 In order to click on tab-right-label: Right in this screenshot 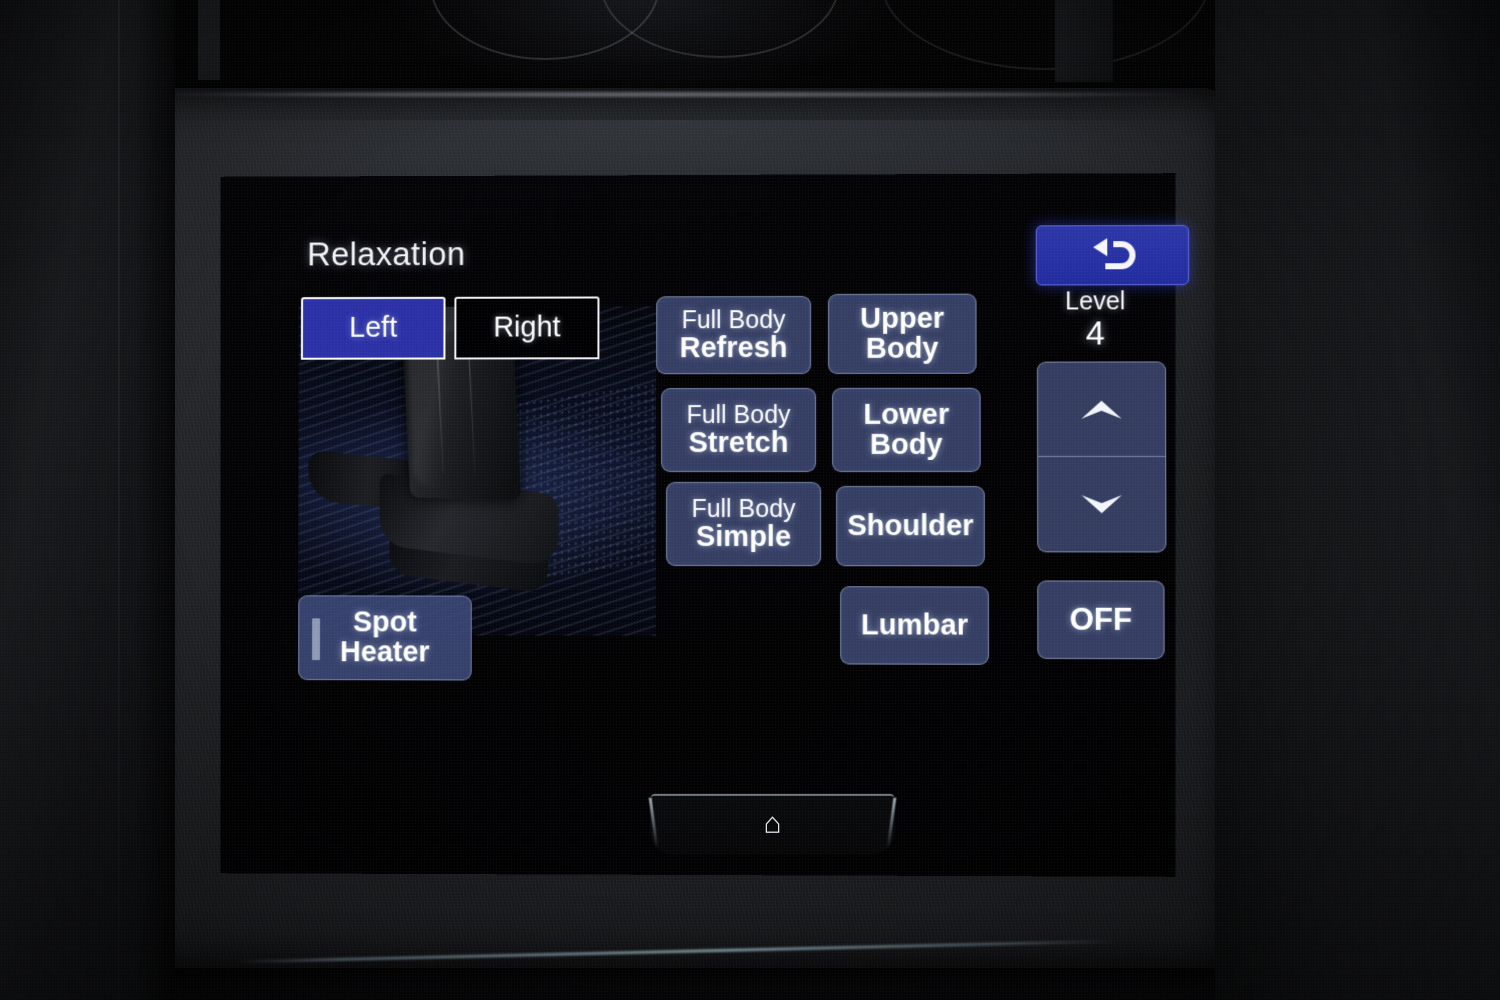, I will do `click(527, 327)`.